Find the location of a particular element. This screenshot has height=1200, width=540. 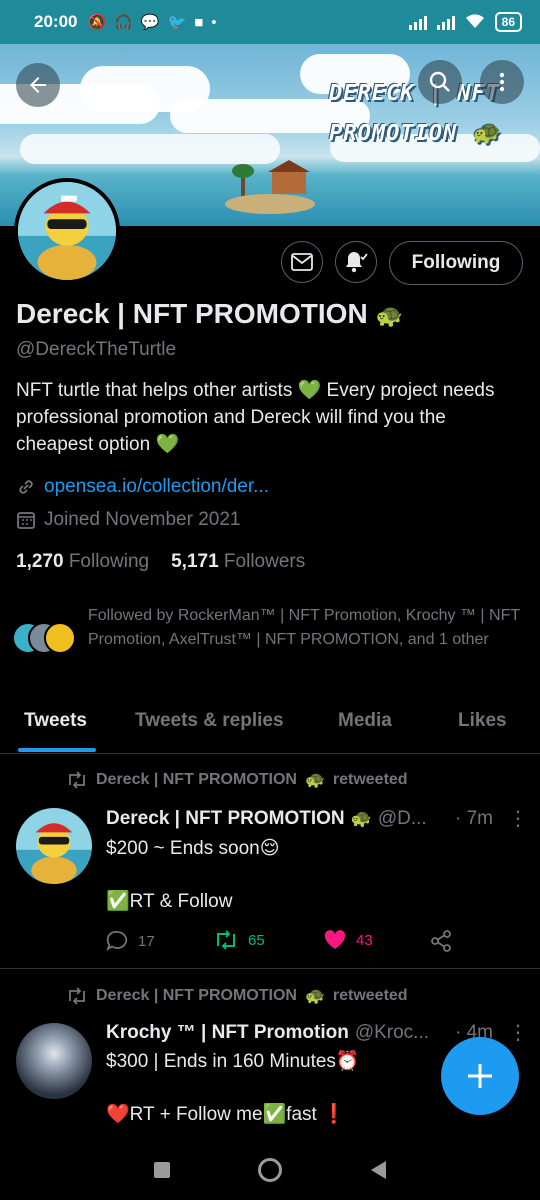

reply-button: 17 is located at coordinates (130, 941).